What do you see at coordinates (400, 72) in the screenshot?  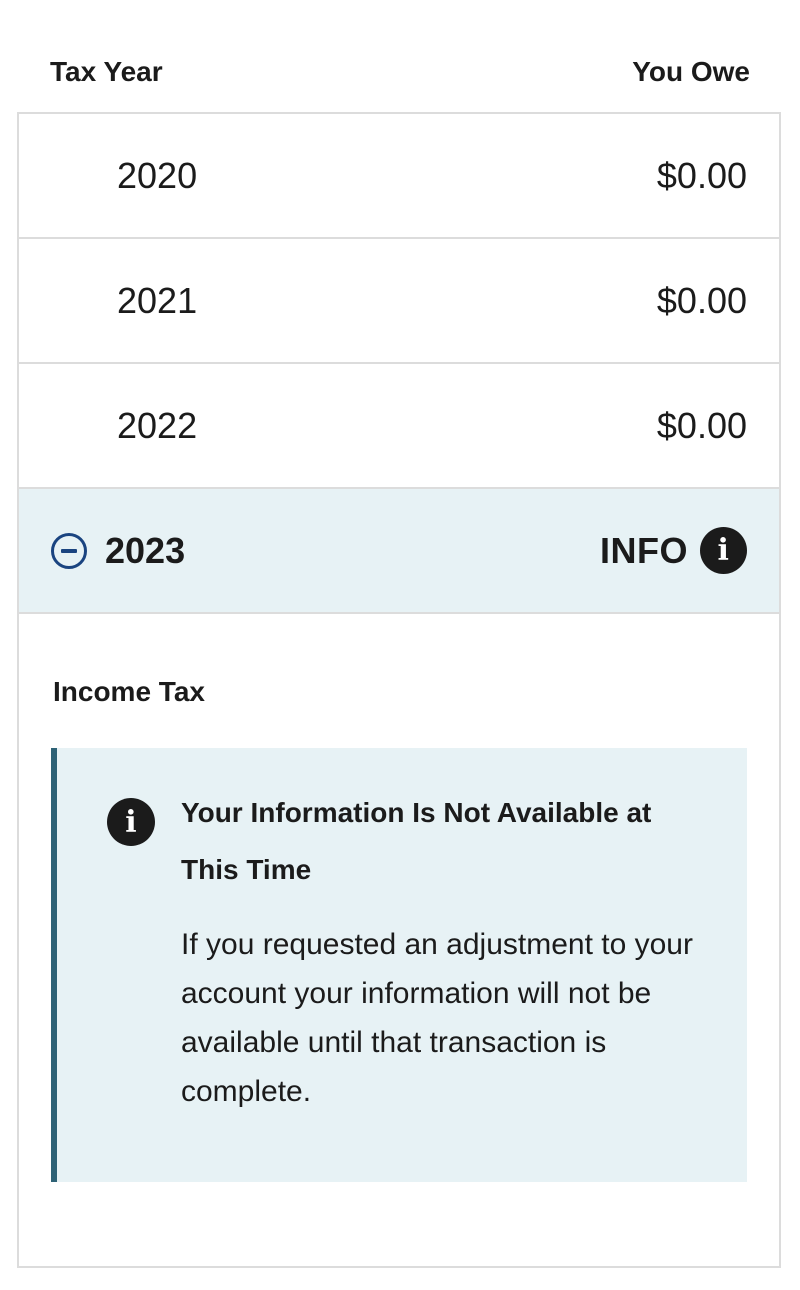 I see `table-header: Tax Year You Owe` at bounding box center [400, 72].